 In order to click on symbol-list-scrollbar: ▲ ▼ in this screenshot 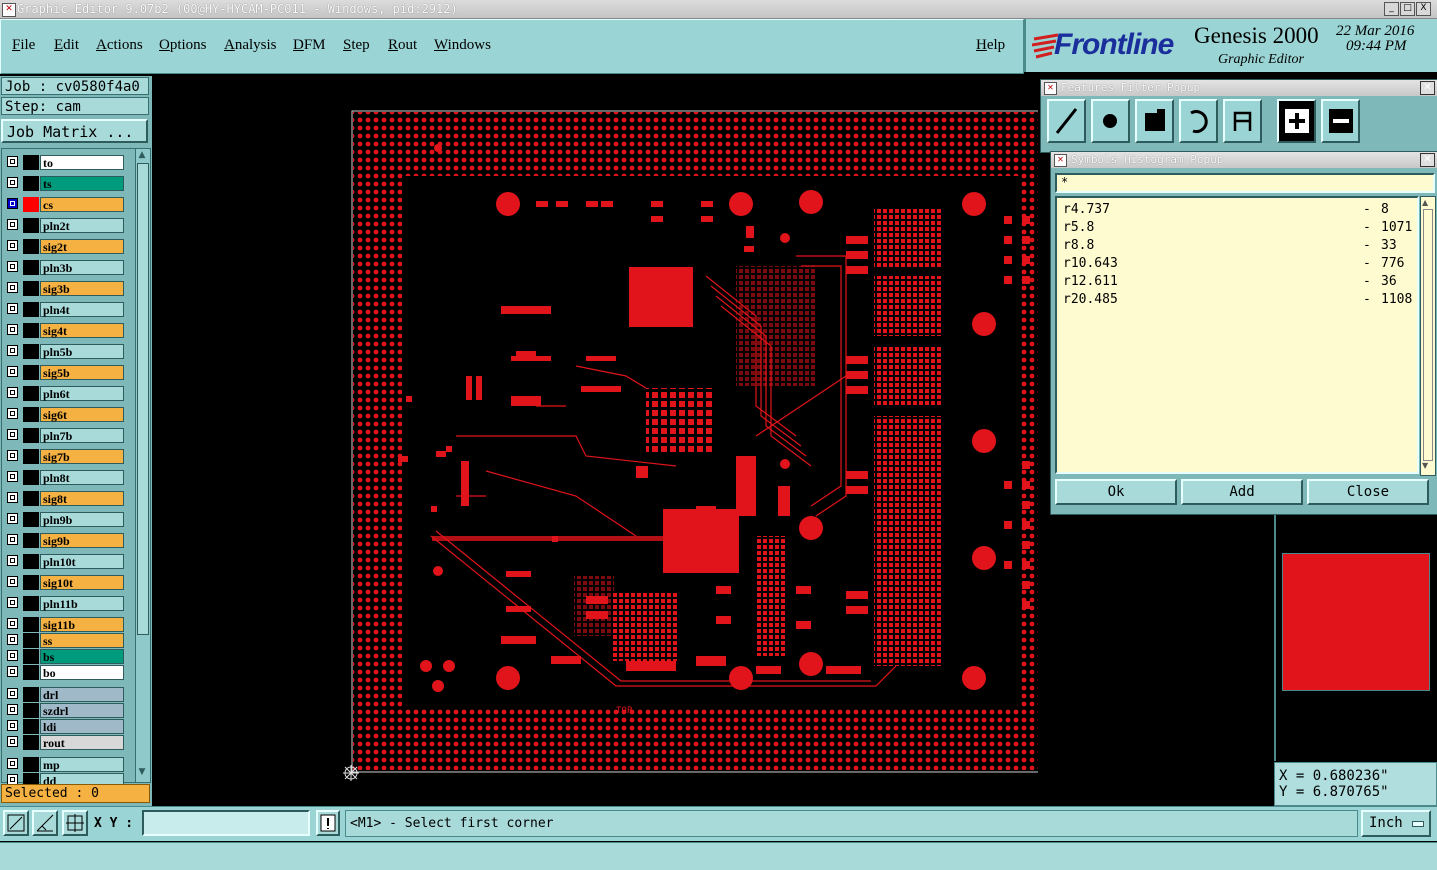, I will do `click(1428, 336)`.